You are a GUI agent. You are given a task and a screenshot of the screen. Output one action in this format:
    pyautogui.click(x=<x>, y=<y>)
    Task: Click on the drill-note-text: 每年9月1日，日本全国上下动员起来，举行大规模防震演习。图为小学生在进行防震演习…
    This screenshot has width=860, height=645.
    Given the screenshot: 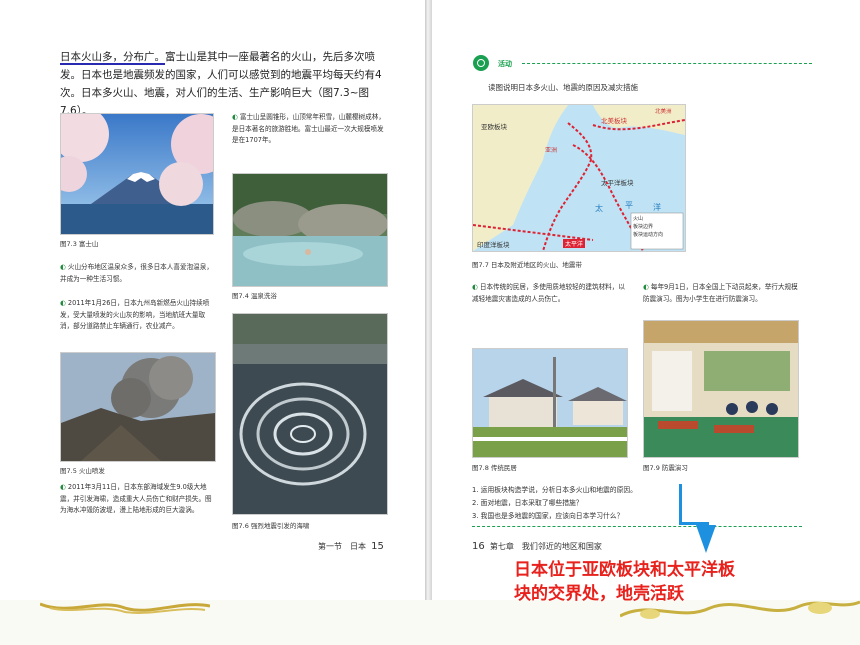 What is the action you would take?
    pyautogui.click(x=720, y=293)
    